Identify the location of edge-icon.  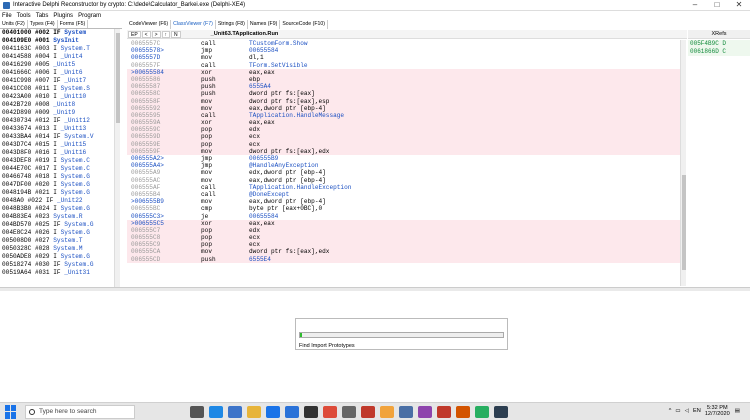
(216, 411).